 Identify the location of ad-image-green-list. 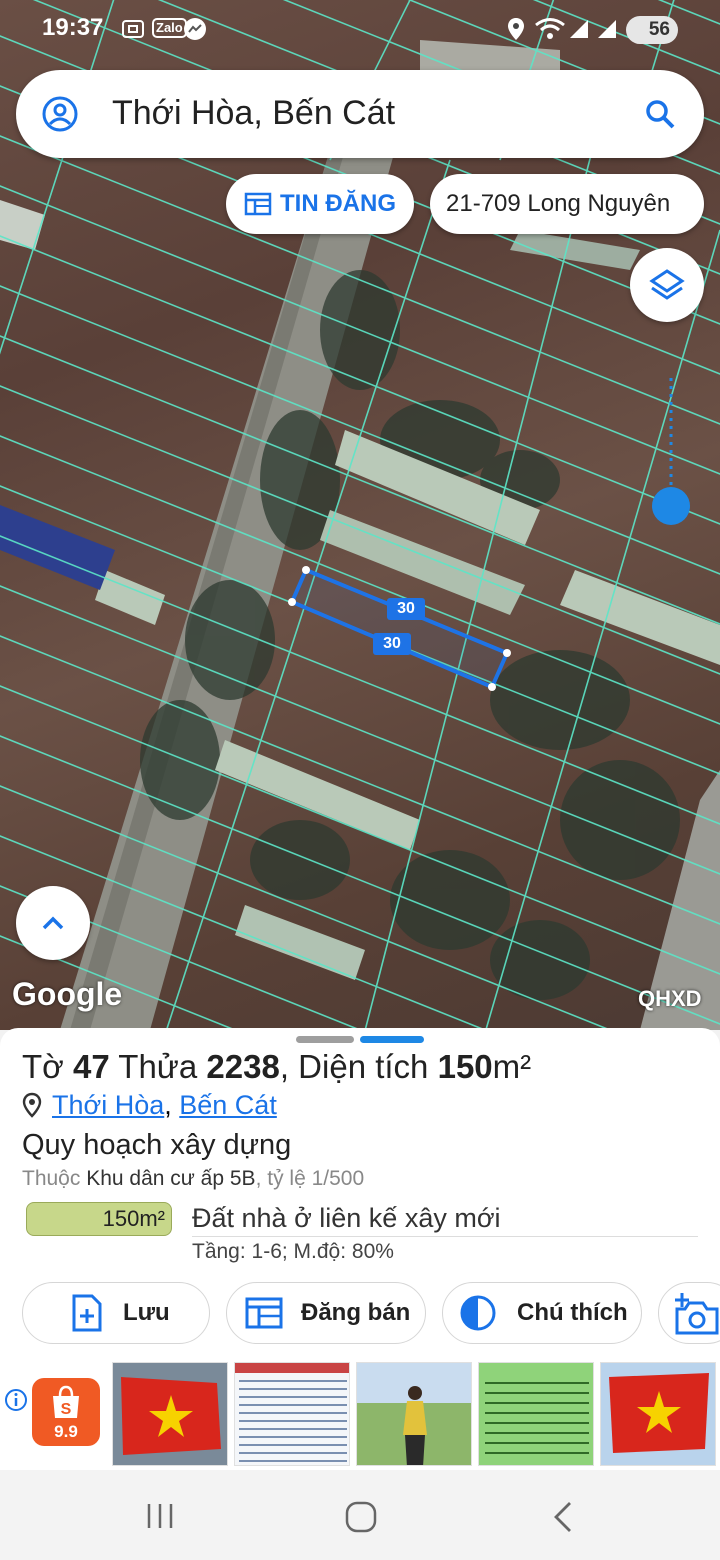
(536, 1414).